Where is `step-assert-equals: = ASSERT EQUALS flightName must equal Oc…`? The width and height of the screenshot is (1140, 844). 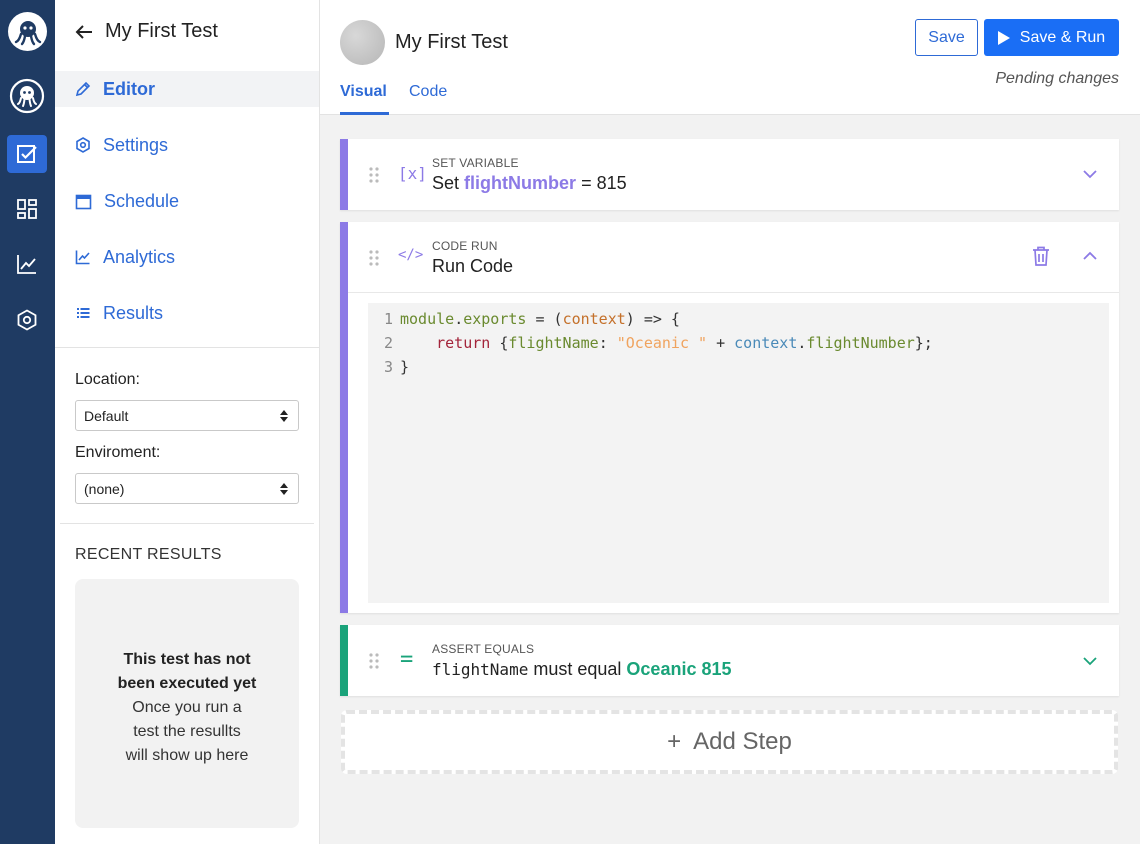 step-assert-equals: = ASSERT EQUALS flightName must equal Oc… is located at coordinates (729, 660).